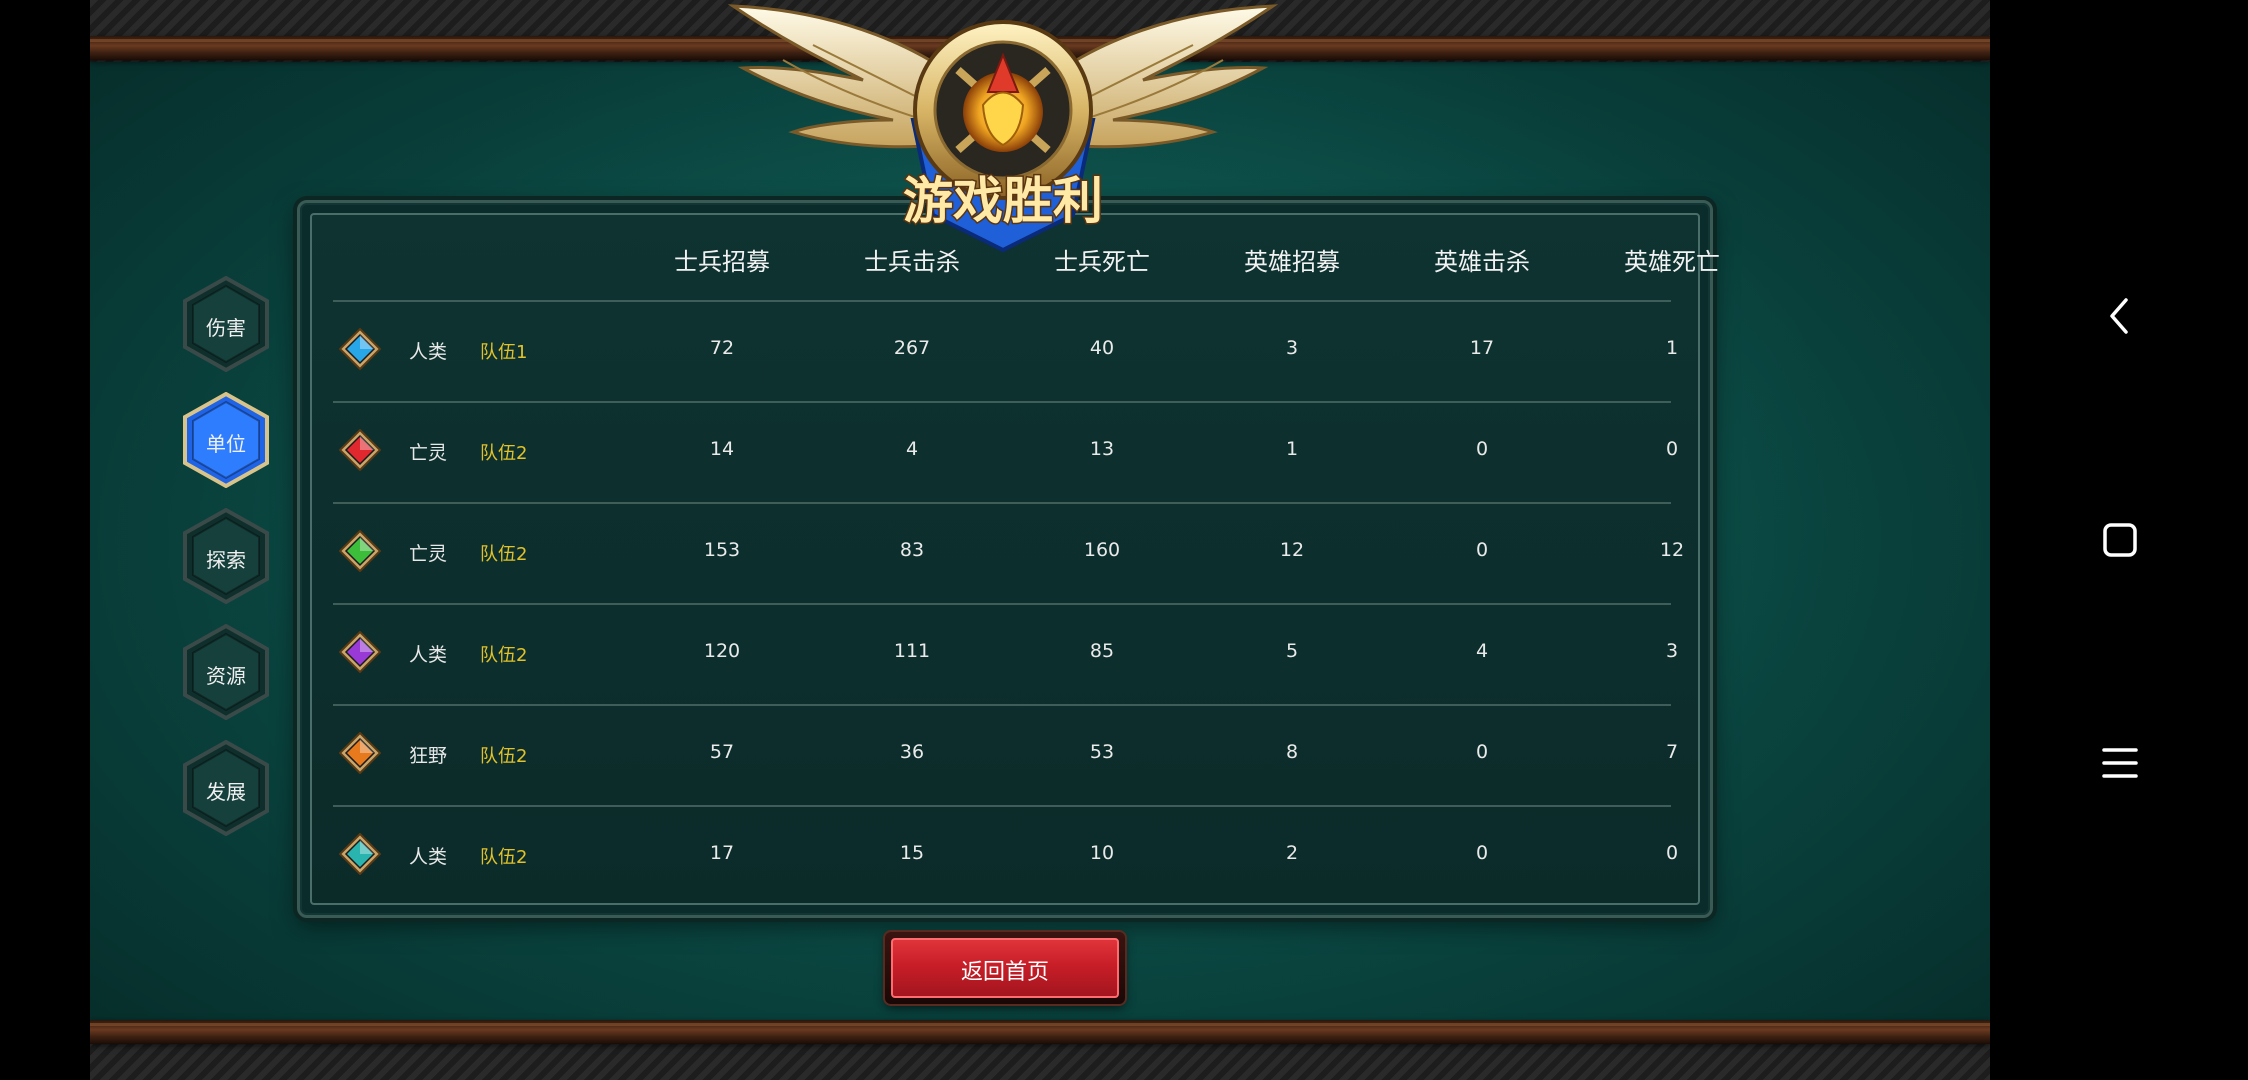 Image resolution: width=2248 pixels, height=1080 pixels. I want to click on back-icon, so click(2120, 316).